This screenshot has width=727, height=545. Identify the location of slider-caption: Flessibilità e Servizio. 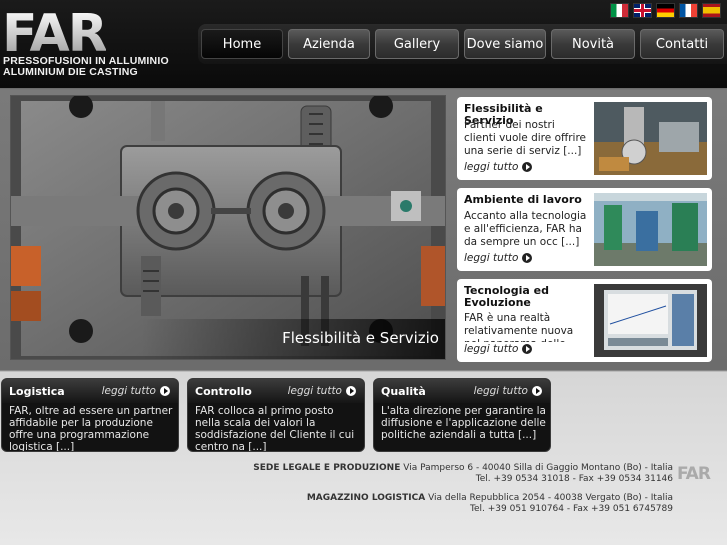
(360, 338).